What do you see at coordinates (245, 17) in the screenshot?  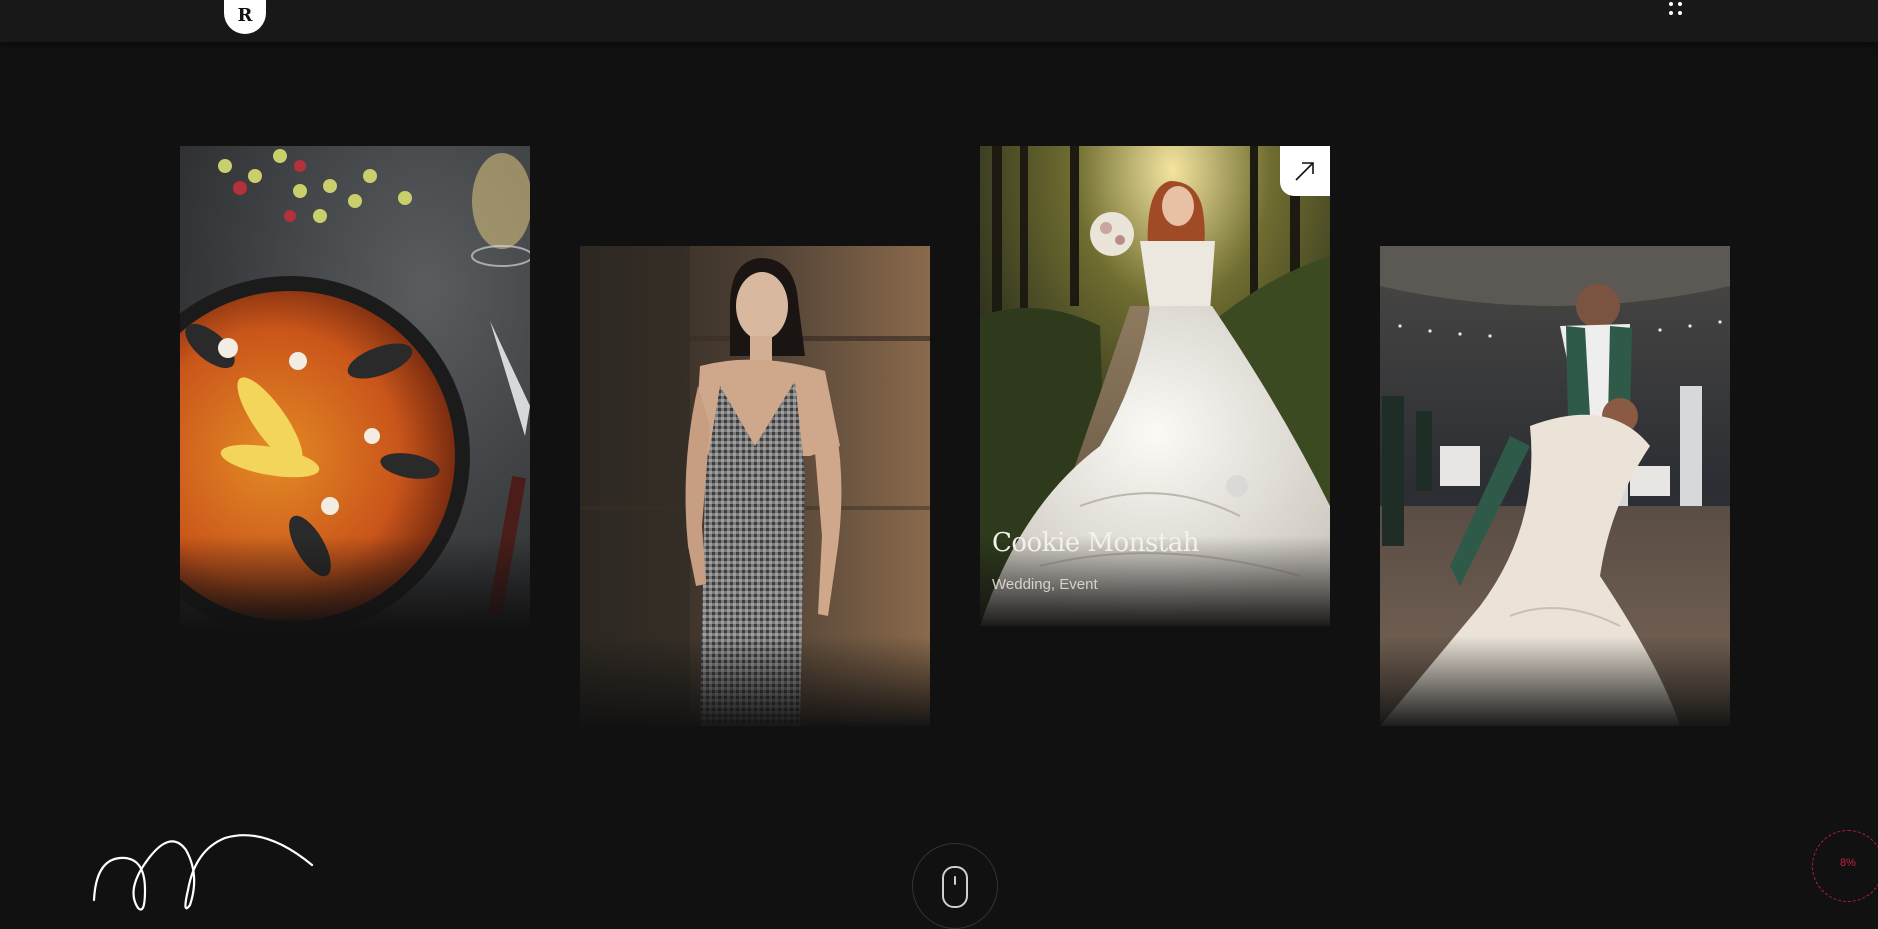 I see `logo: R` at bounding box center [245, 17].